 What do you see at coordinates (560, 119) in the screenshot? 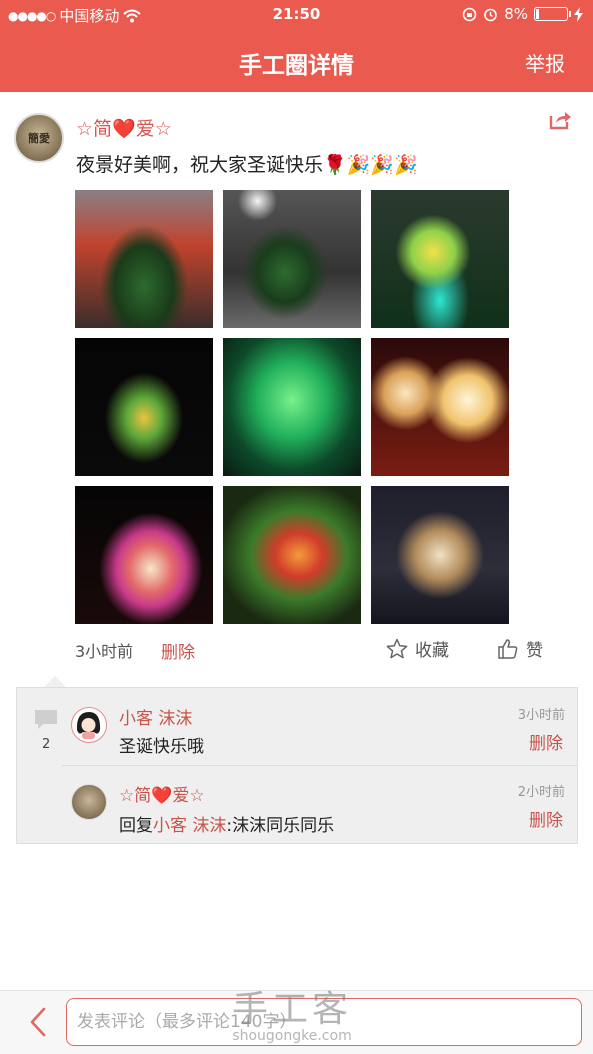
I see `share-icon` at bounding box center [560, 119].